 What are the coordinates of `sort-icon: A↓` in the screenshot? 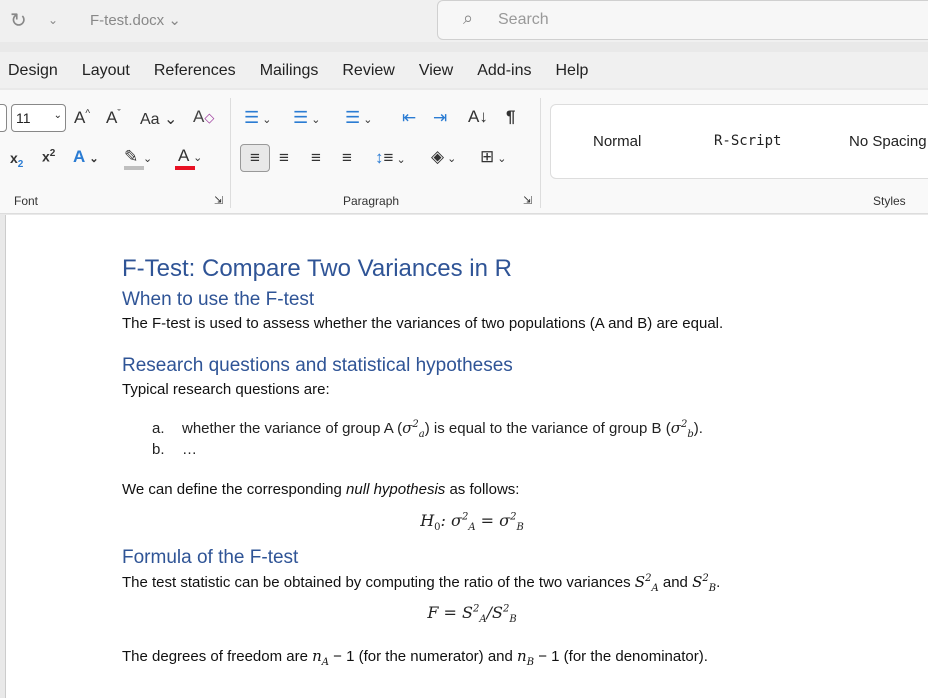 It's located at (478, 117).